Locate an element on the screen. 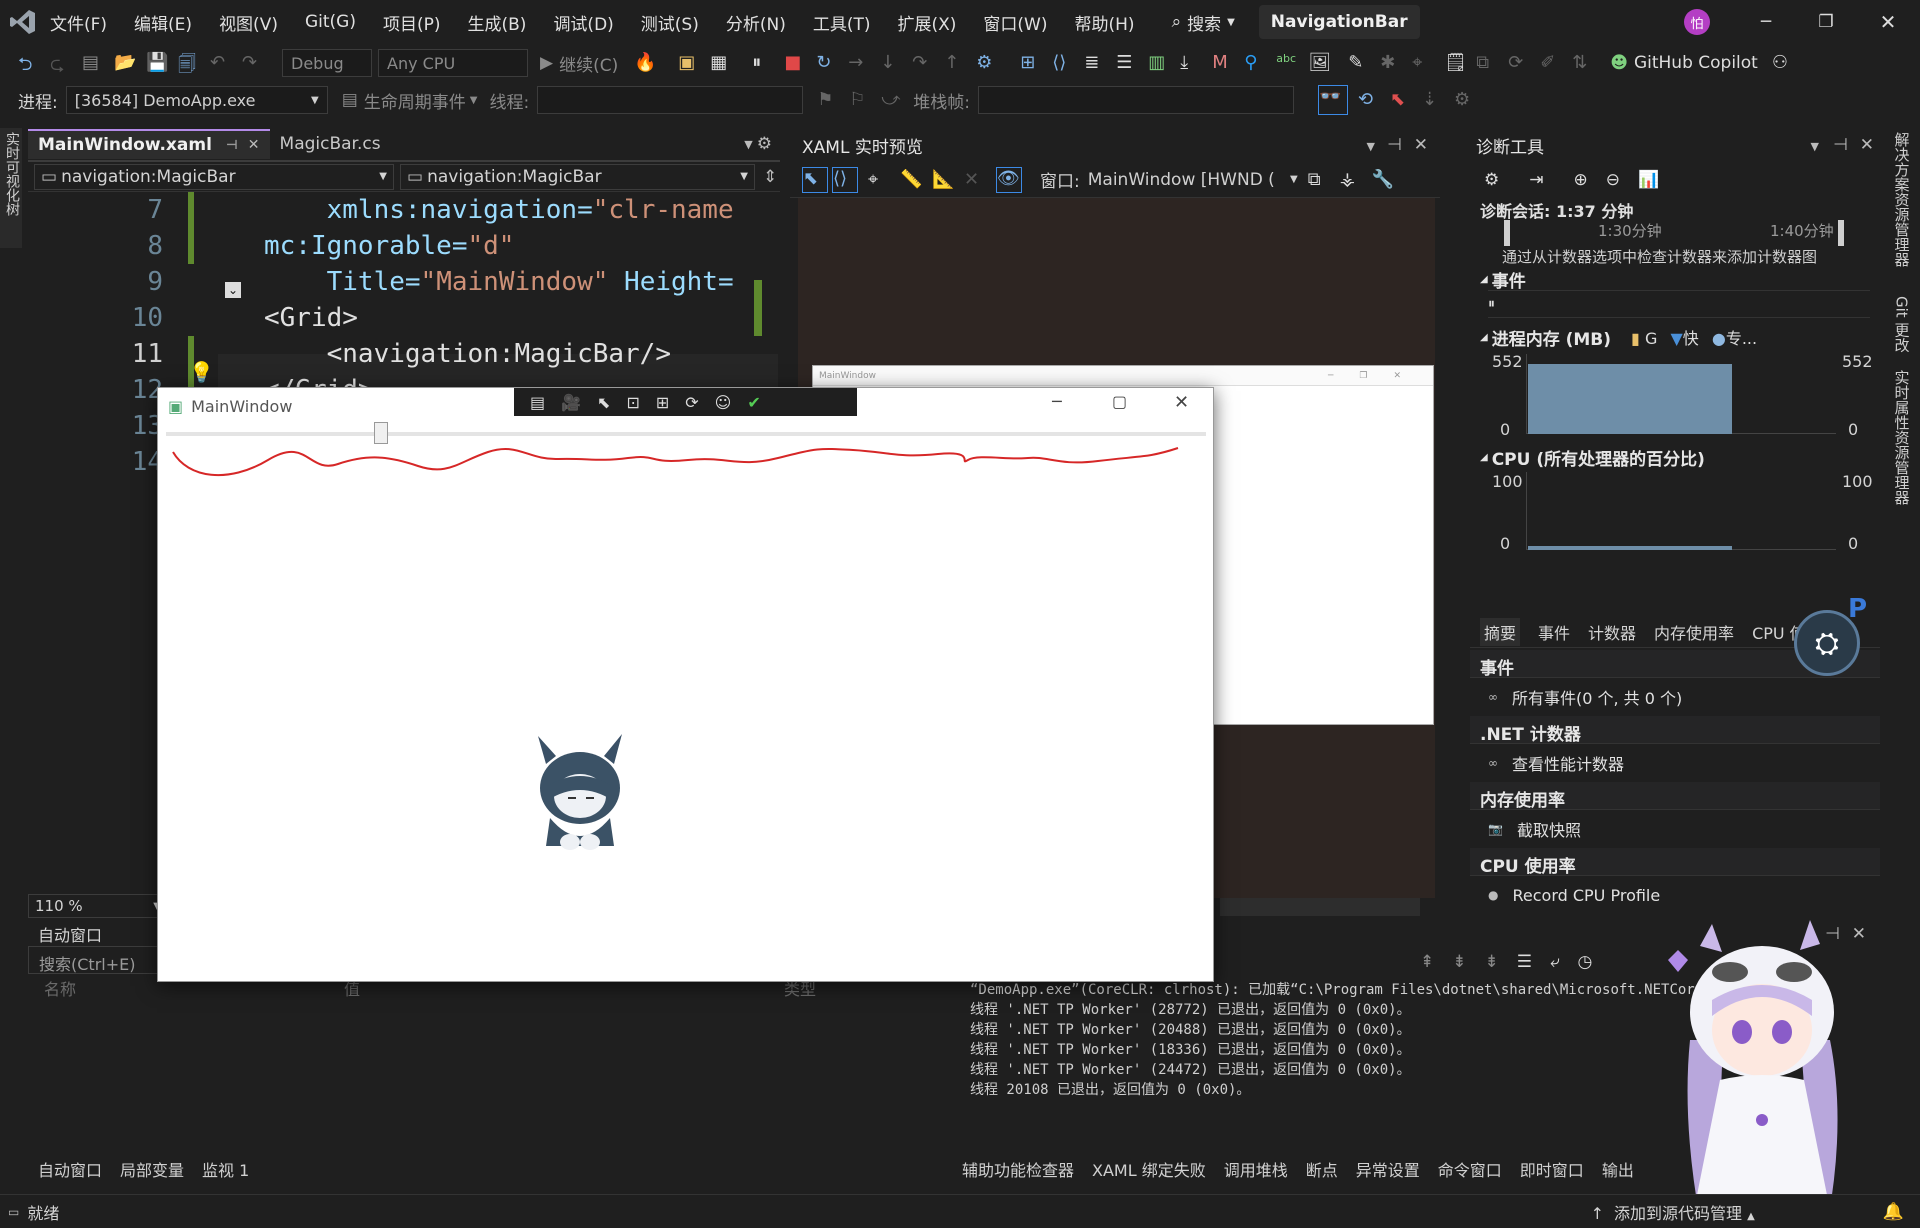 This screenshot has height=1228, width=1920. search-box: ⌕ 搜索 ▼ is located at coordinates (1203, 22).